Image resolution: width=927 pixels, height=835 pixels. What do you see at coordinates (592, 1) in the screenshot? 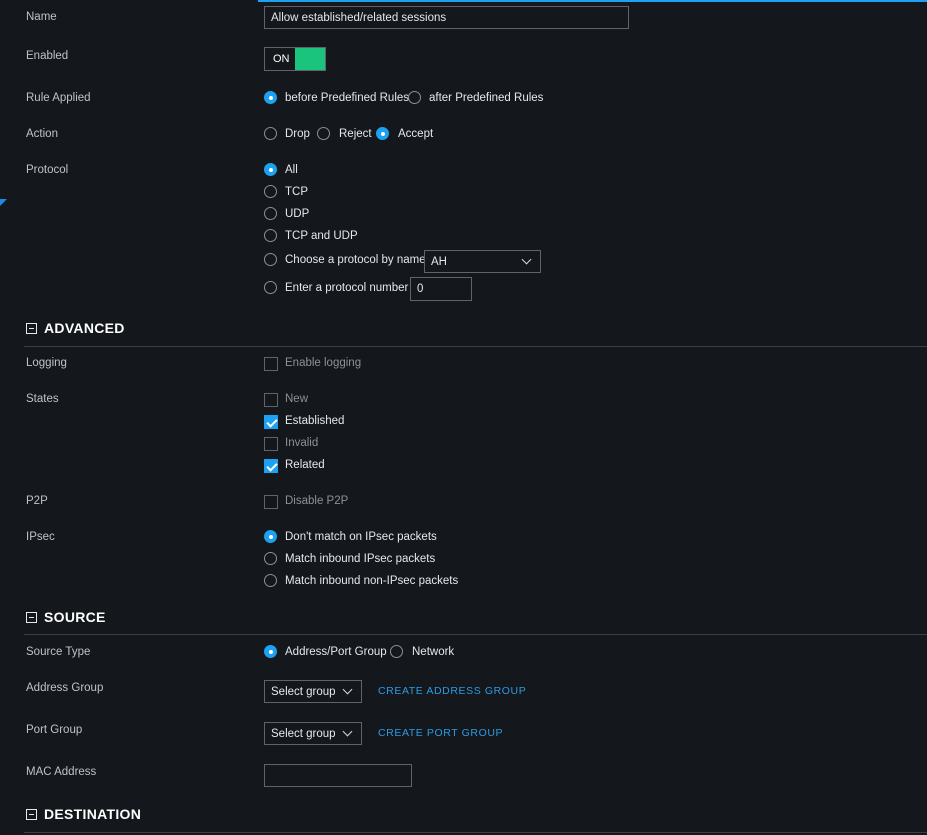
I see `top-accent-line` at bounding box center [592, 1].